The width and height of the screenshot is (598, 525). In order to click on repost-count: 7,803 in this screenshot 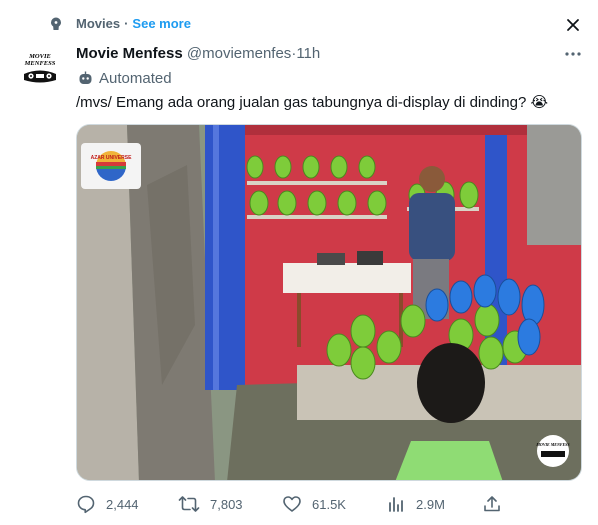, I will do `click(226, 504)`.